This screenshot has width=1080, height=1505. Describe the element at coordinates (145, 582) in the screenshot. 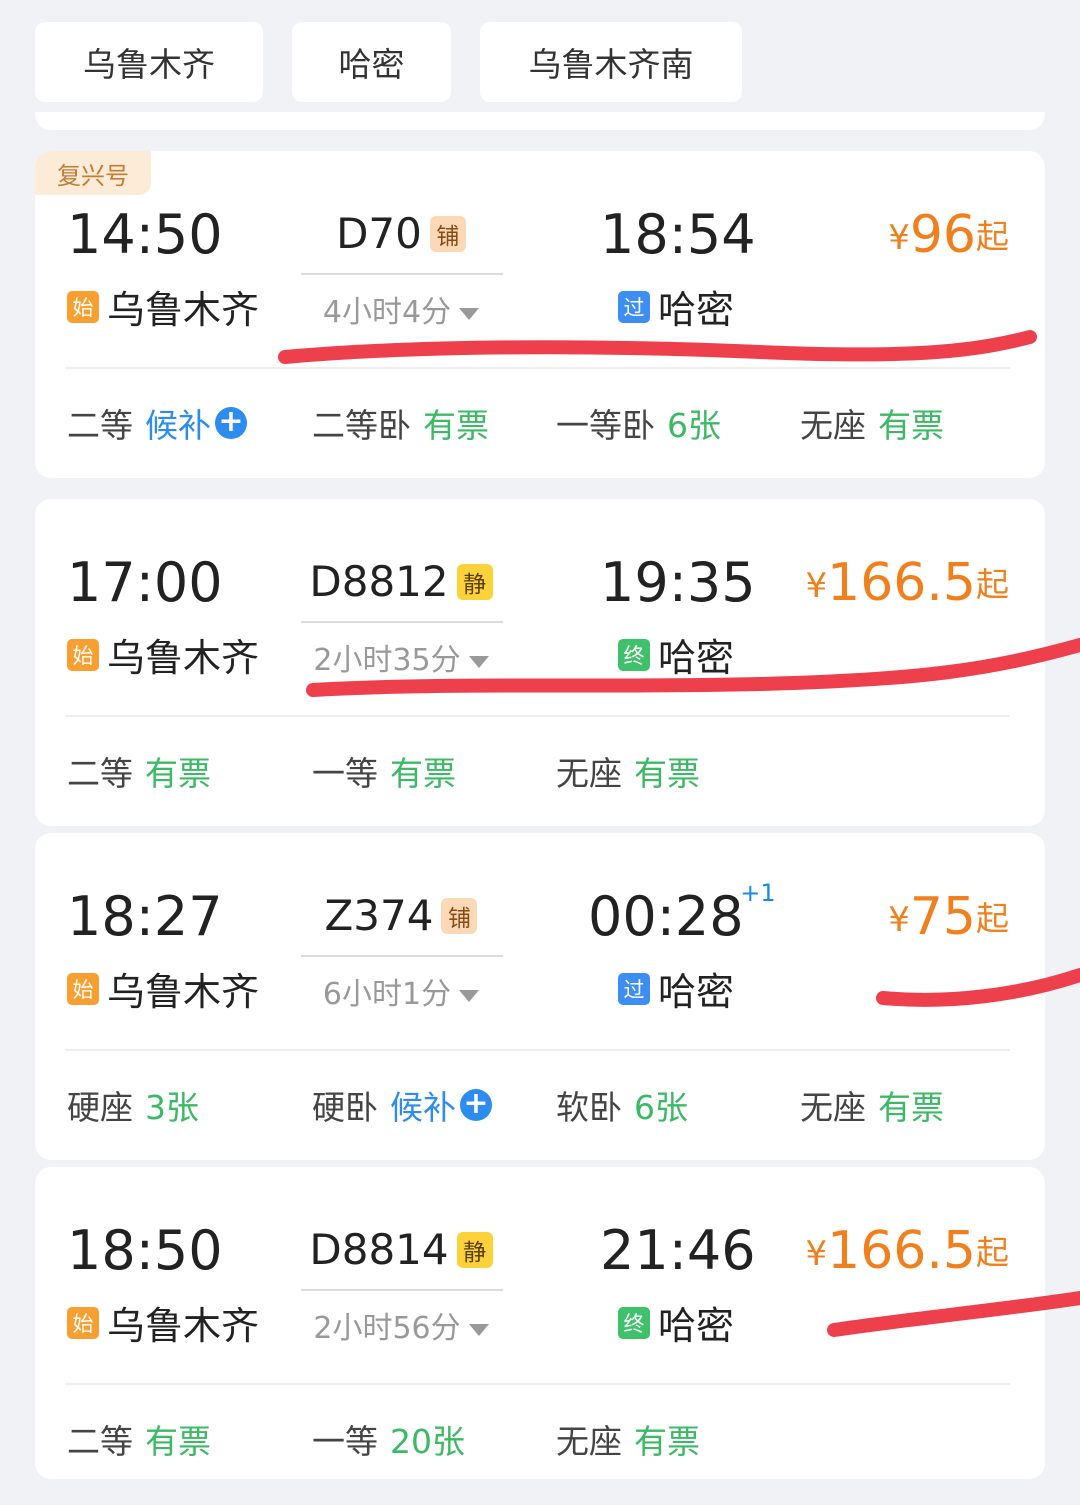

I see `departure-time: 17:00` at that location.